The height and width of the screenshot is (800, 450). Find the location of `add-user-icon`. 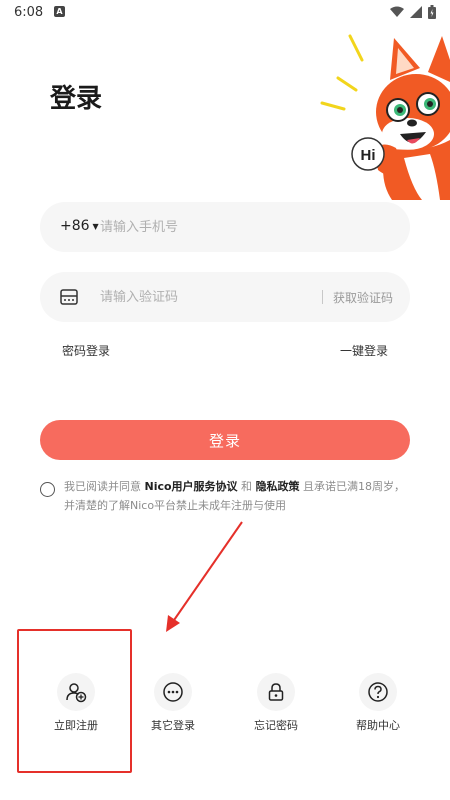

add-user-icon is located at coordinates (76, 693).